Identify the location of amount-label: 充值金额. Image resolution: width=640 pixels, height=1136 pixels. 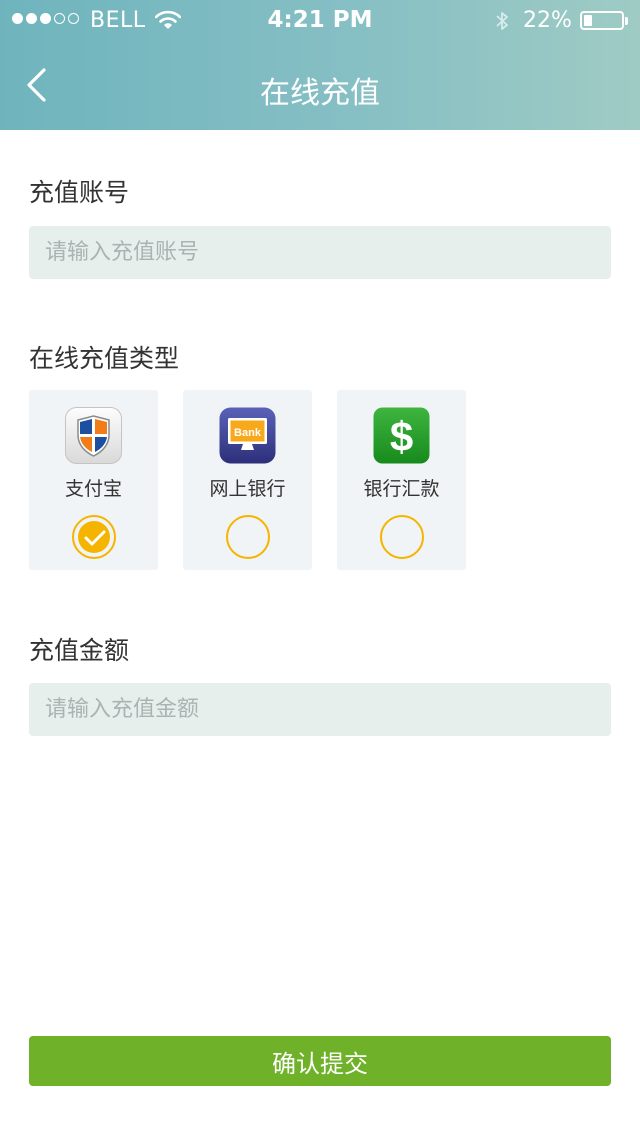
(79, 650).